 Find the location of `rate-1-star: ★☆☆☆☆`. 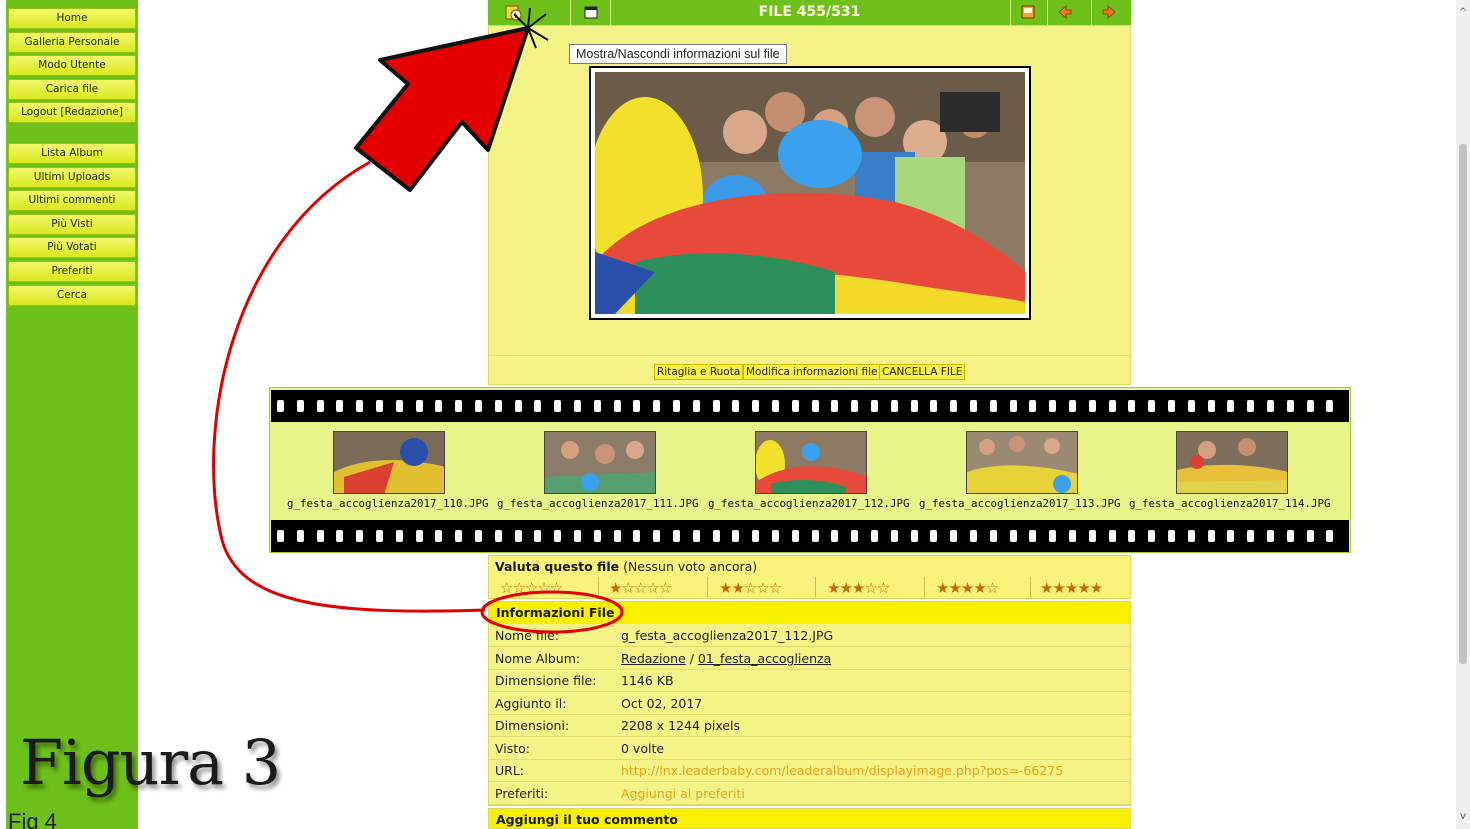

rate-1-star: ★☆☆☆☆ is located at coordinates (640, 588).